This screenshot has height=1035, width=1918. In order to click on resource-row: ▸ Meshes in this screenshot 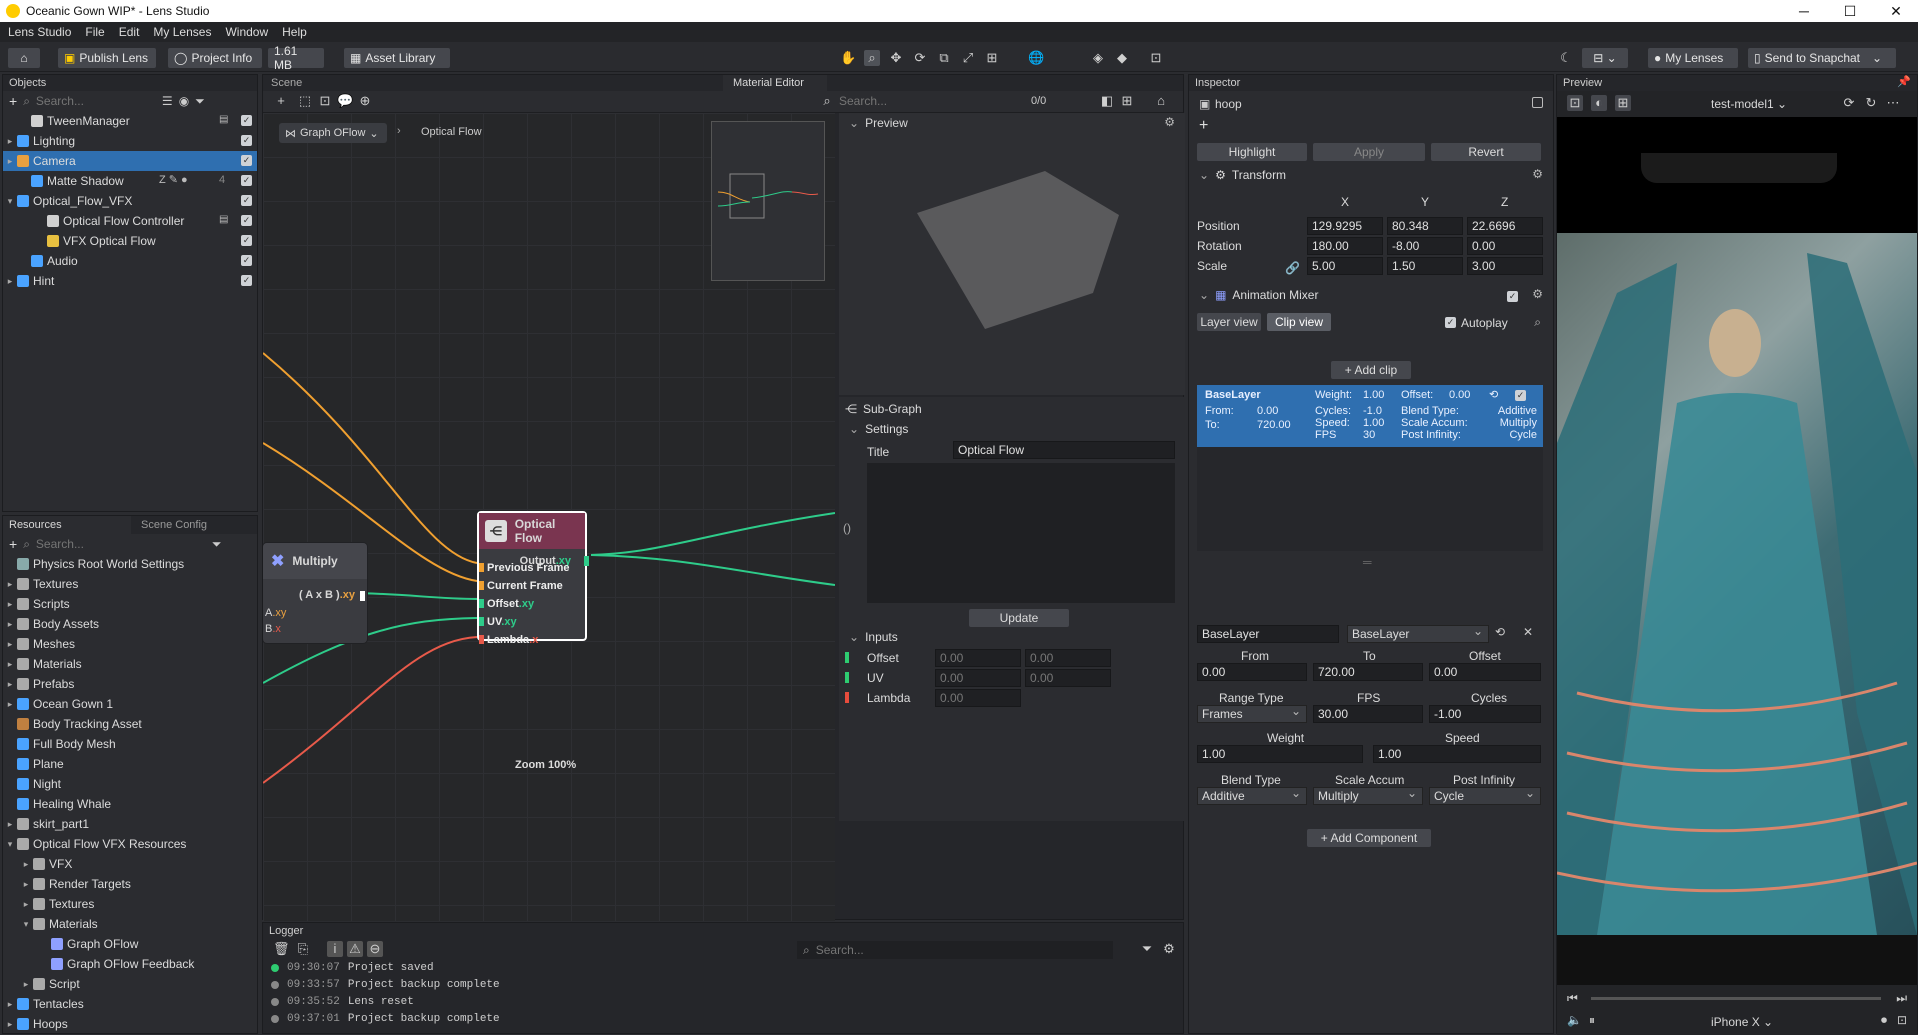, I will do `click(39, 644)`.